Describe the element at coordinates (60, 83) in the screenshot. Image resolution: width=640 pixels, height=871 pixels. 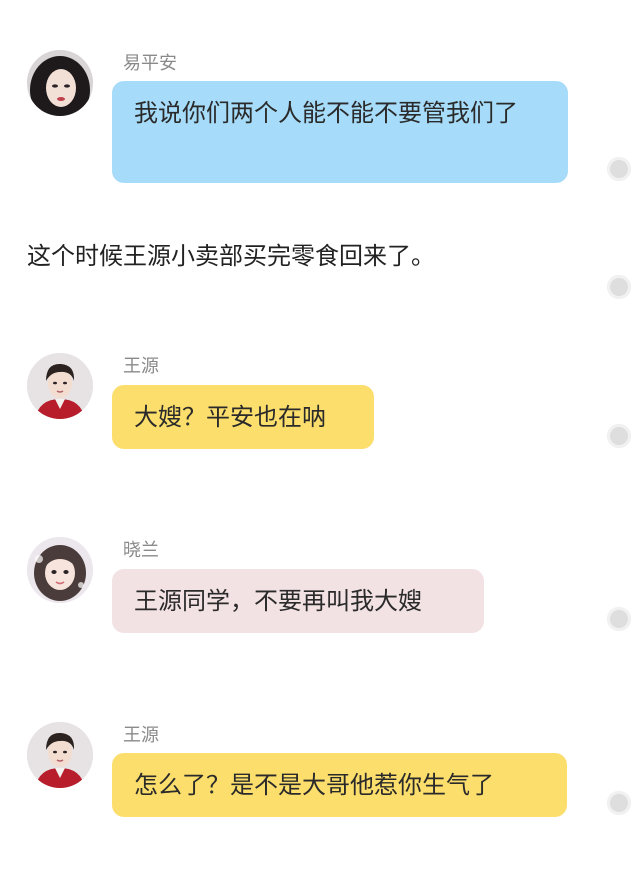
I see `avatar-yipingan-icon` at that location.